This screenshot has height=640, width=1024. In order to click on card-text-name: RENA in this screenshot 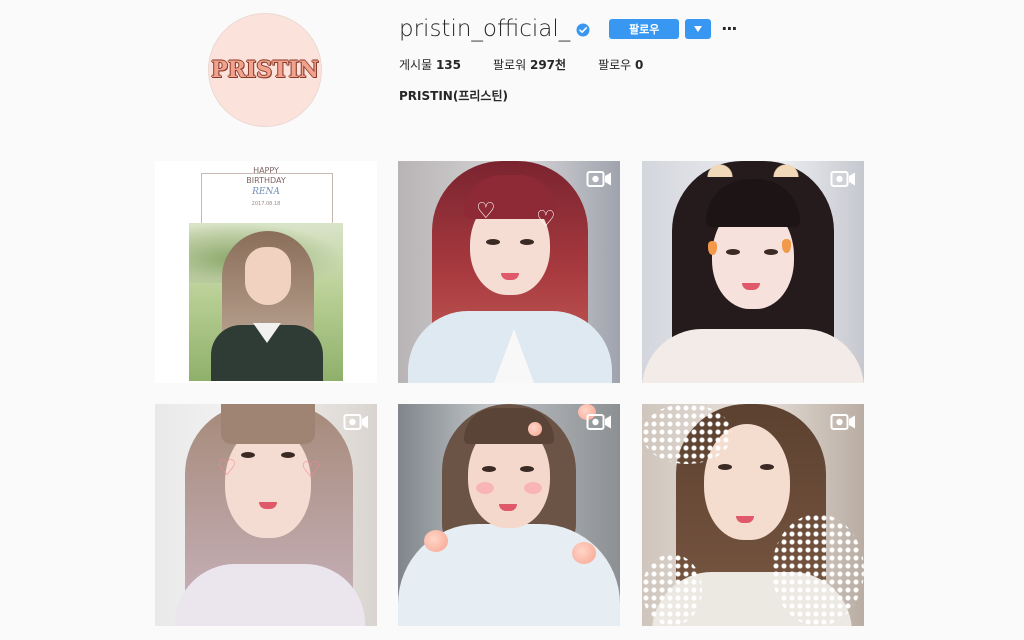, I will do `click(266, 192)`.